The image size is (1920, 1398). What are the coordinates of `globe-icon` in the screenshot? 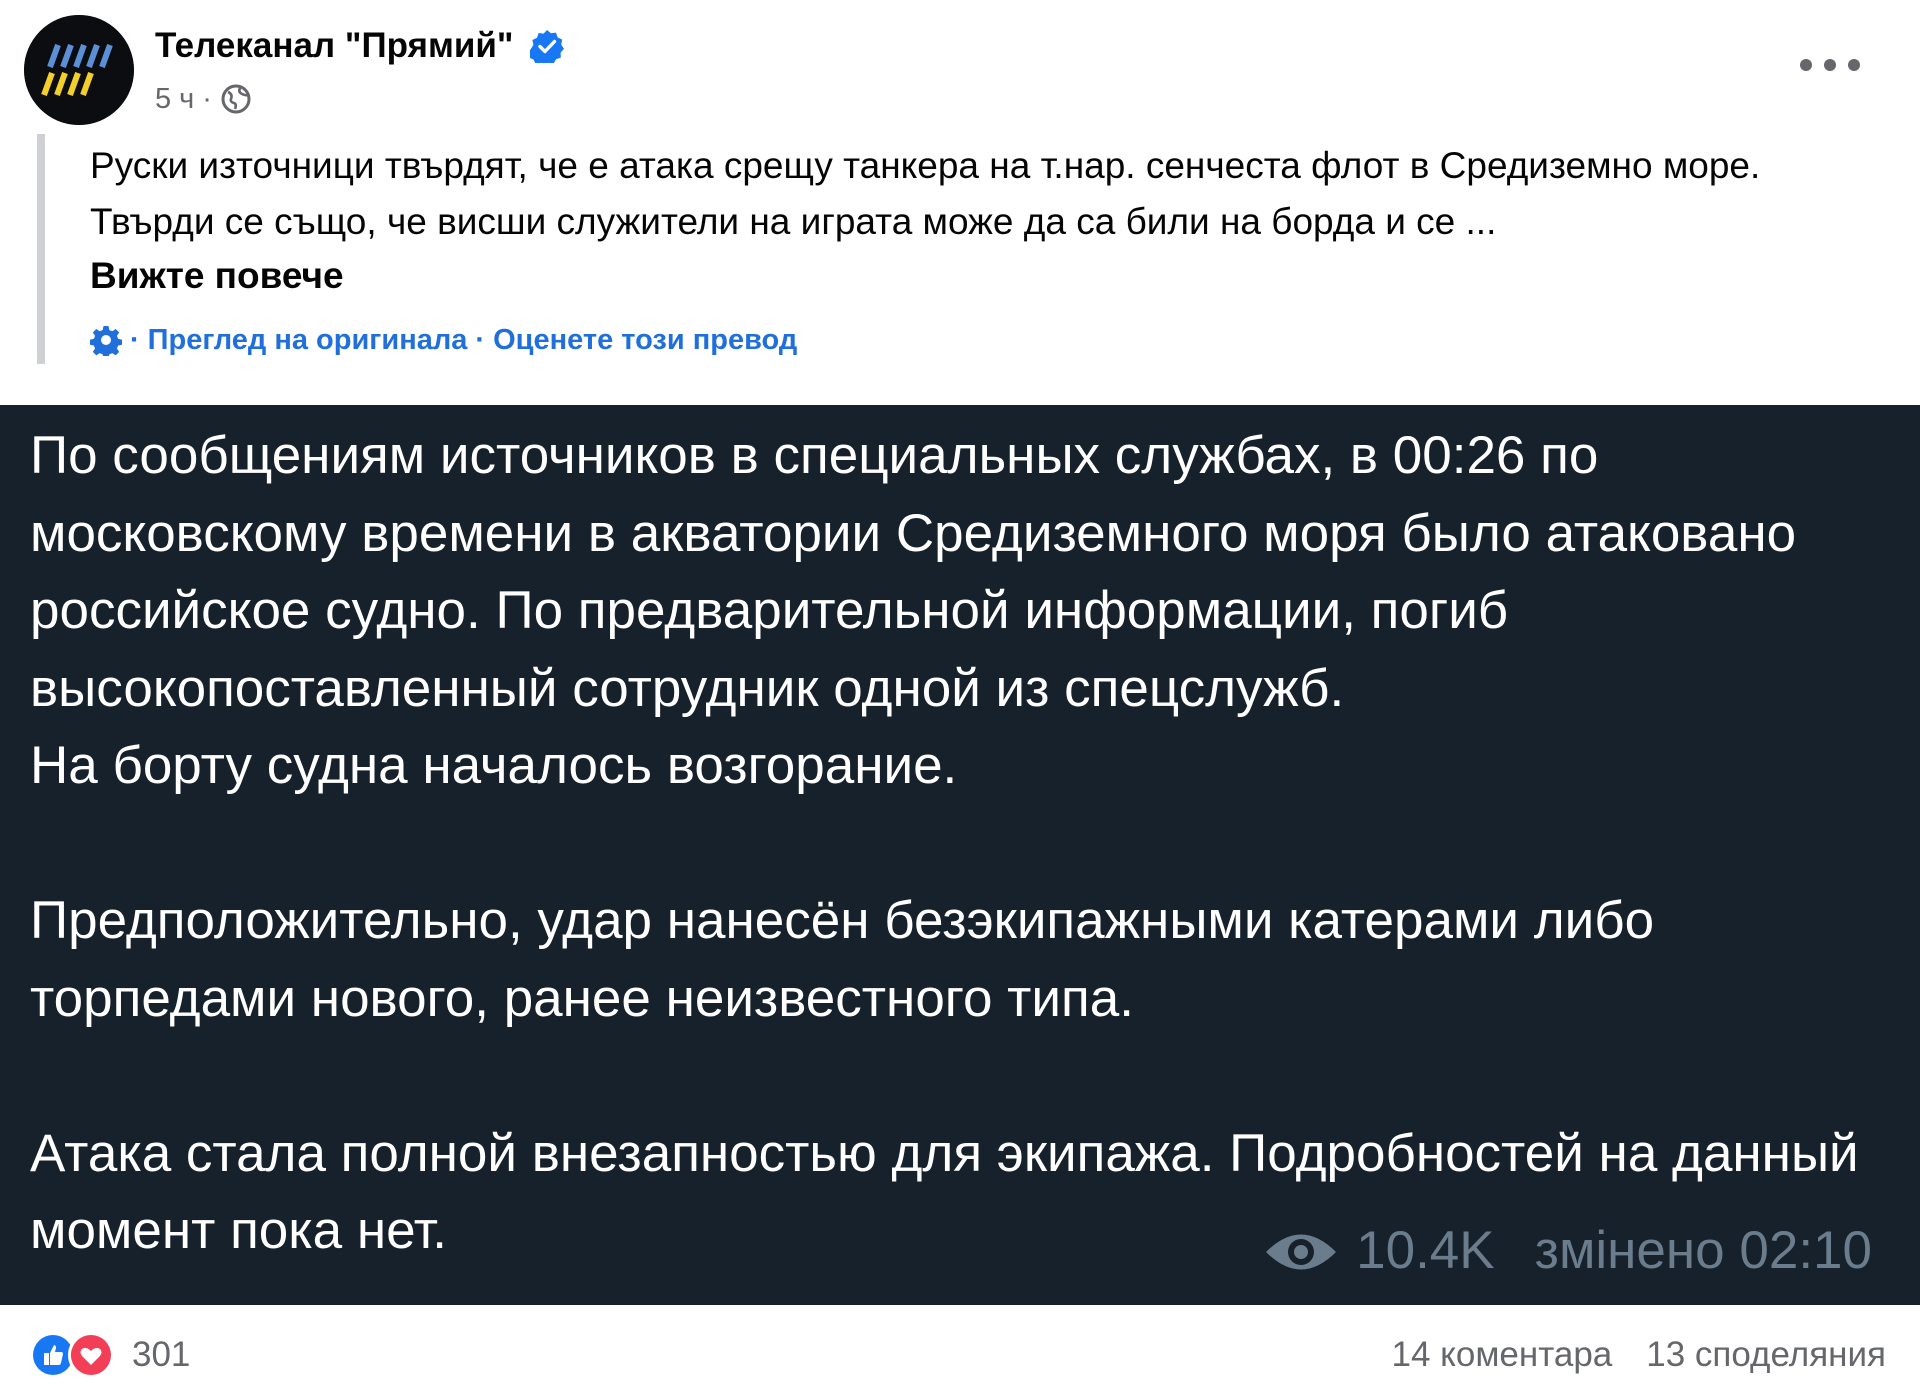 It's located at (236, 99).